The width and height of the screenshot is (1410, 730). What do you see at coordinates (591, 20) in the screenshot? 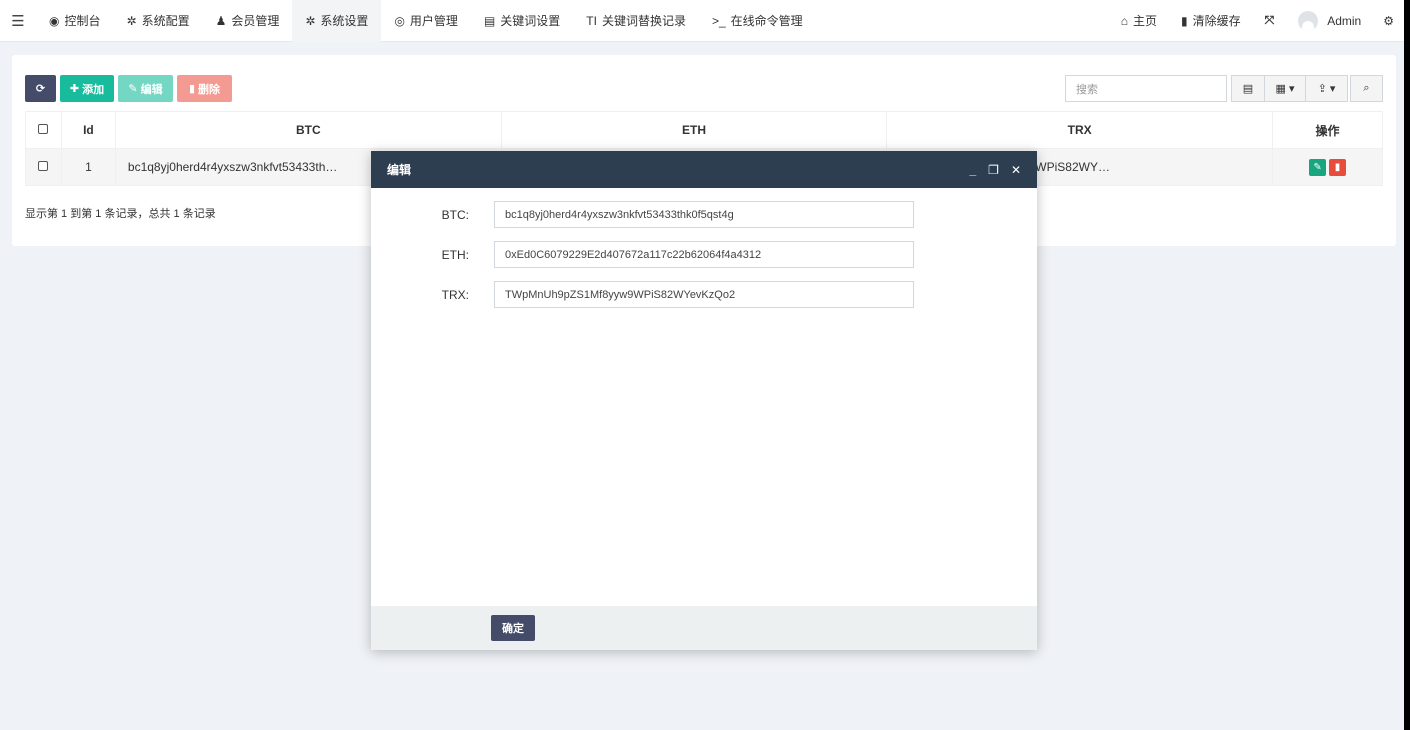
I see `text-icon: TI` at bounding box center [591, 20].